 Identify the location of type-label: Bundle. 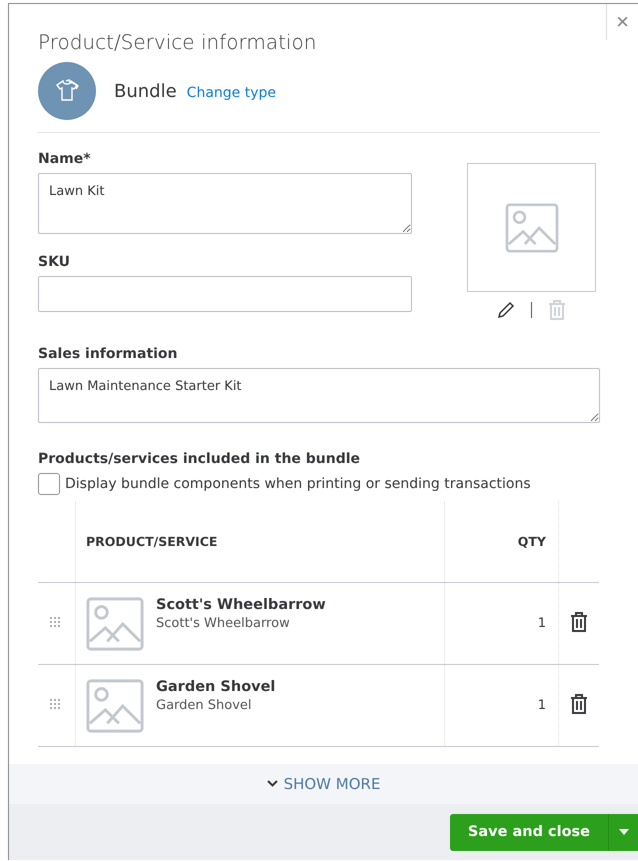
(145, 91).